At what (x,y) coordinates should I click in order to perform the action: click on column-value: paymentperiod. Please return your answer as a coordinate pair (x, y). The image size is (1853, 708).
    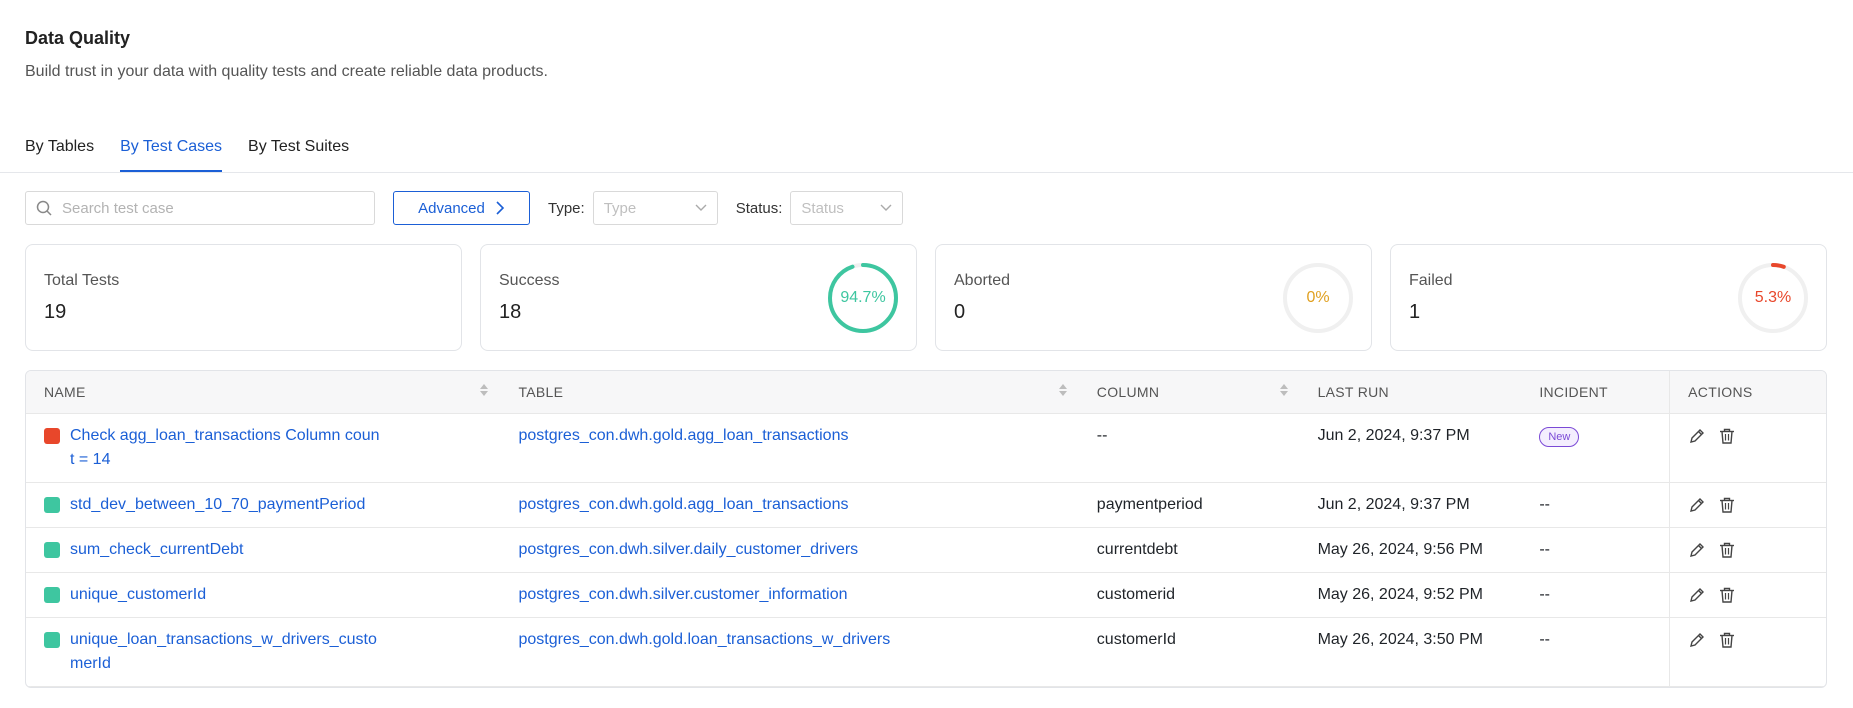
    Looking at the image, I should click on (1149, 504).